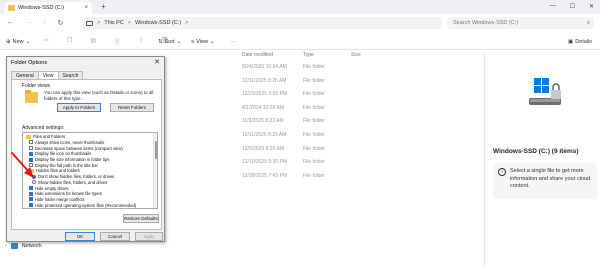  Describe the element at coordinates (114, 23) in the screenshot. I see `breadcrumb-this-pc: This PC` at that location.